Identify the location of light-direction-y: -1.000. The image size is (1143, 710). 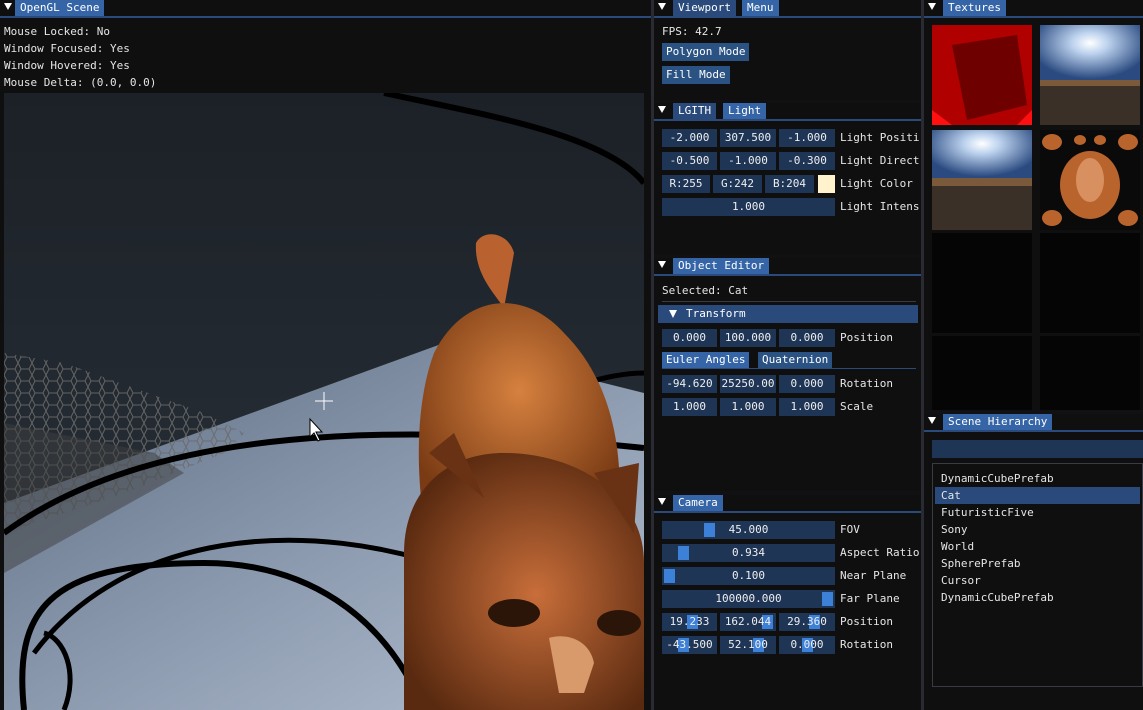
(748, 161).